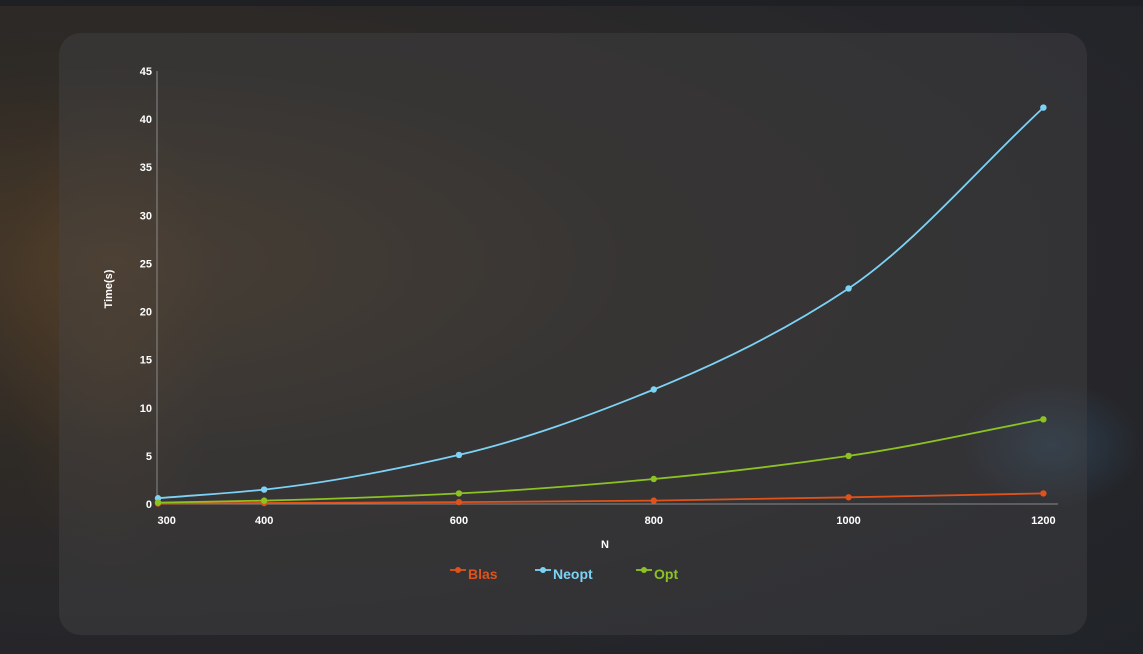  Describe the element at coordinates (146, 216) in the screenshot. I see `y-tick-label: 30` at that location.